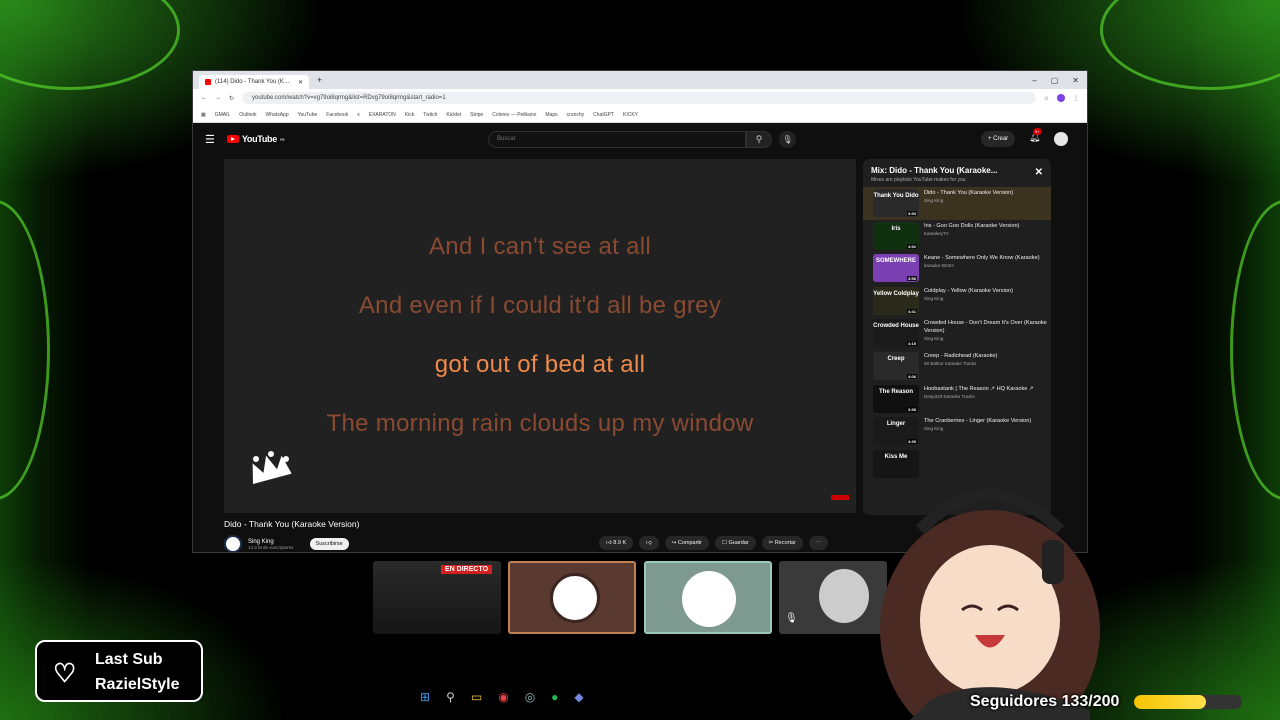 The image size is (1280, 720). What do you see at coordinates (972, 225) in the screenshot?
I see `playlist-item-title: Iris - Goo Goo Dolls (Karaoke Version)` at bounding box center [972, 225].